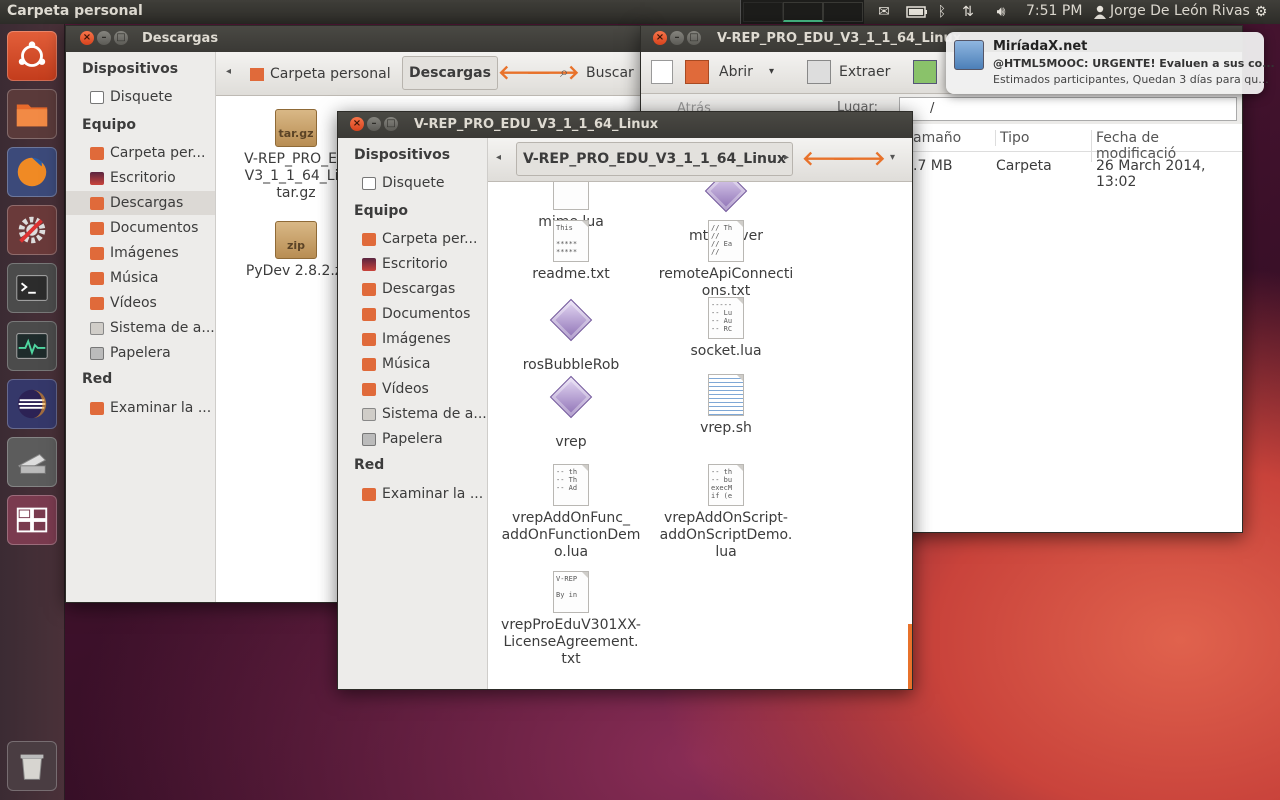  I want to click on system-monitor-icon, so click(32, 346).